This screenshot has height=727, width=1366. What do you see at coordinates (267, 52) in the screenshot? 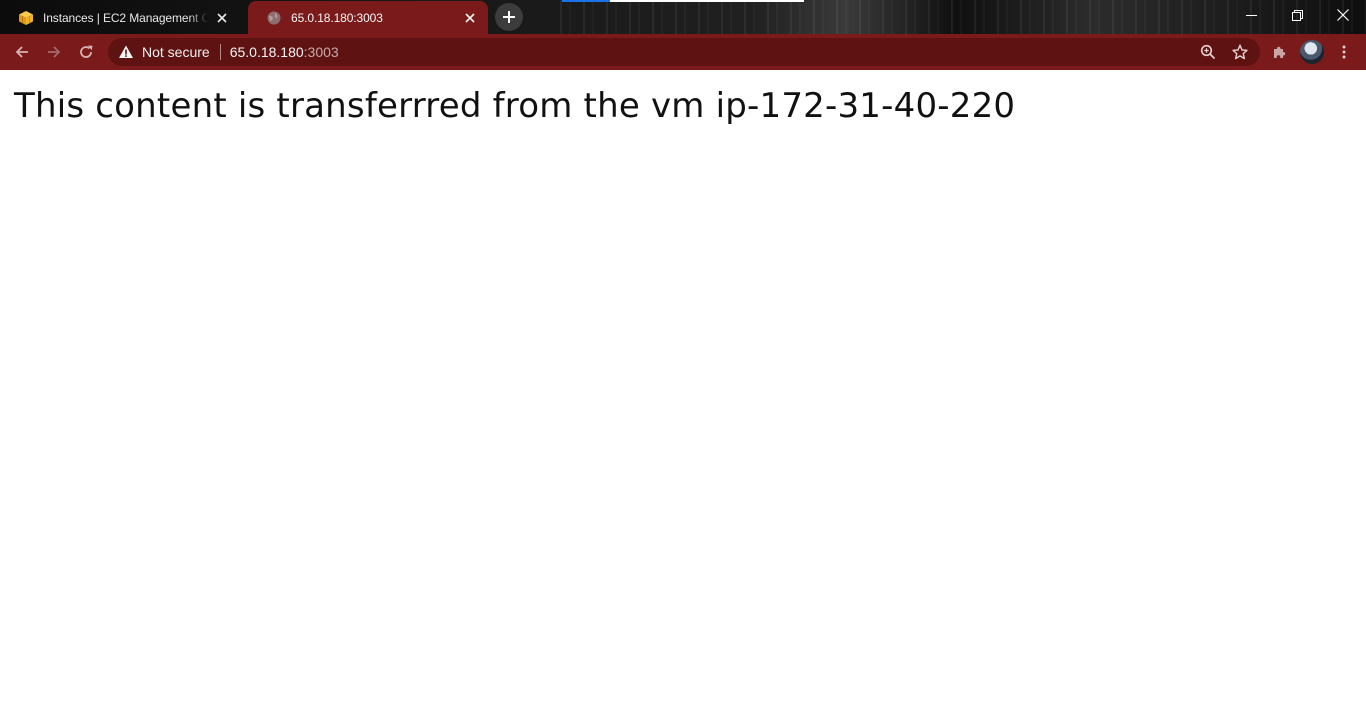
I see `url-host: 65.0.18.180` at bounding box center [267, 52].